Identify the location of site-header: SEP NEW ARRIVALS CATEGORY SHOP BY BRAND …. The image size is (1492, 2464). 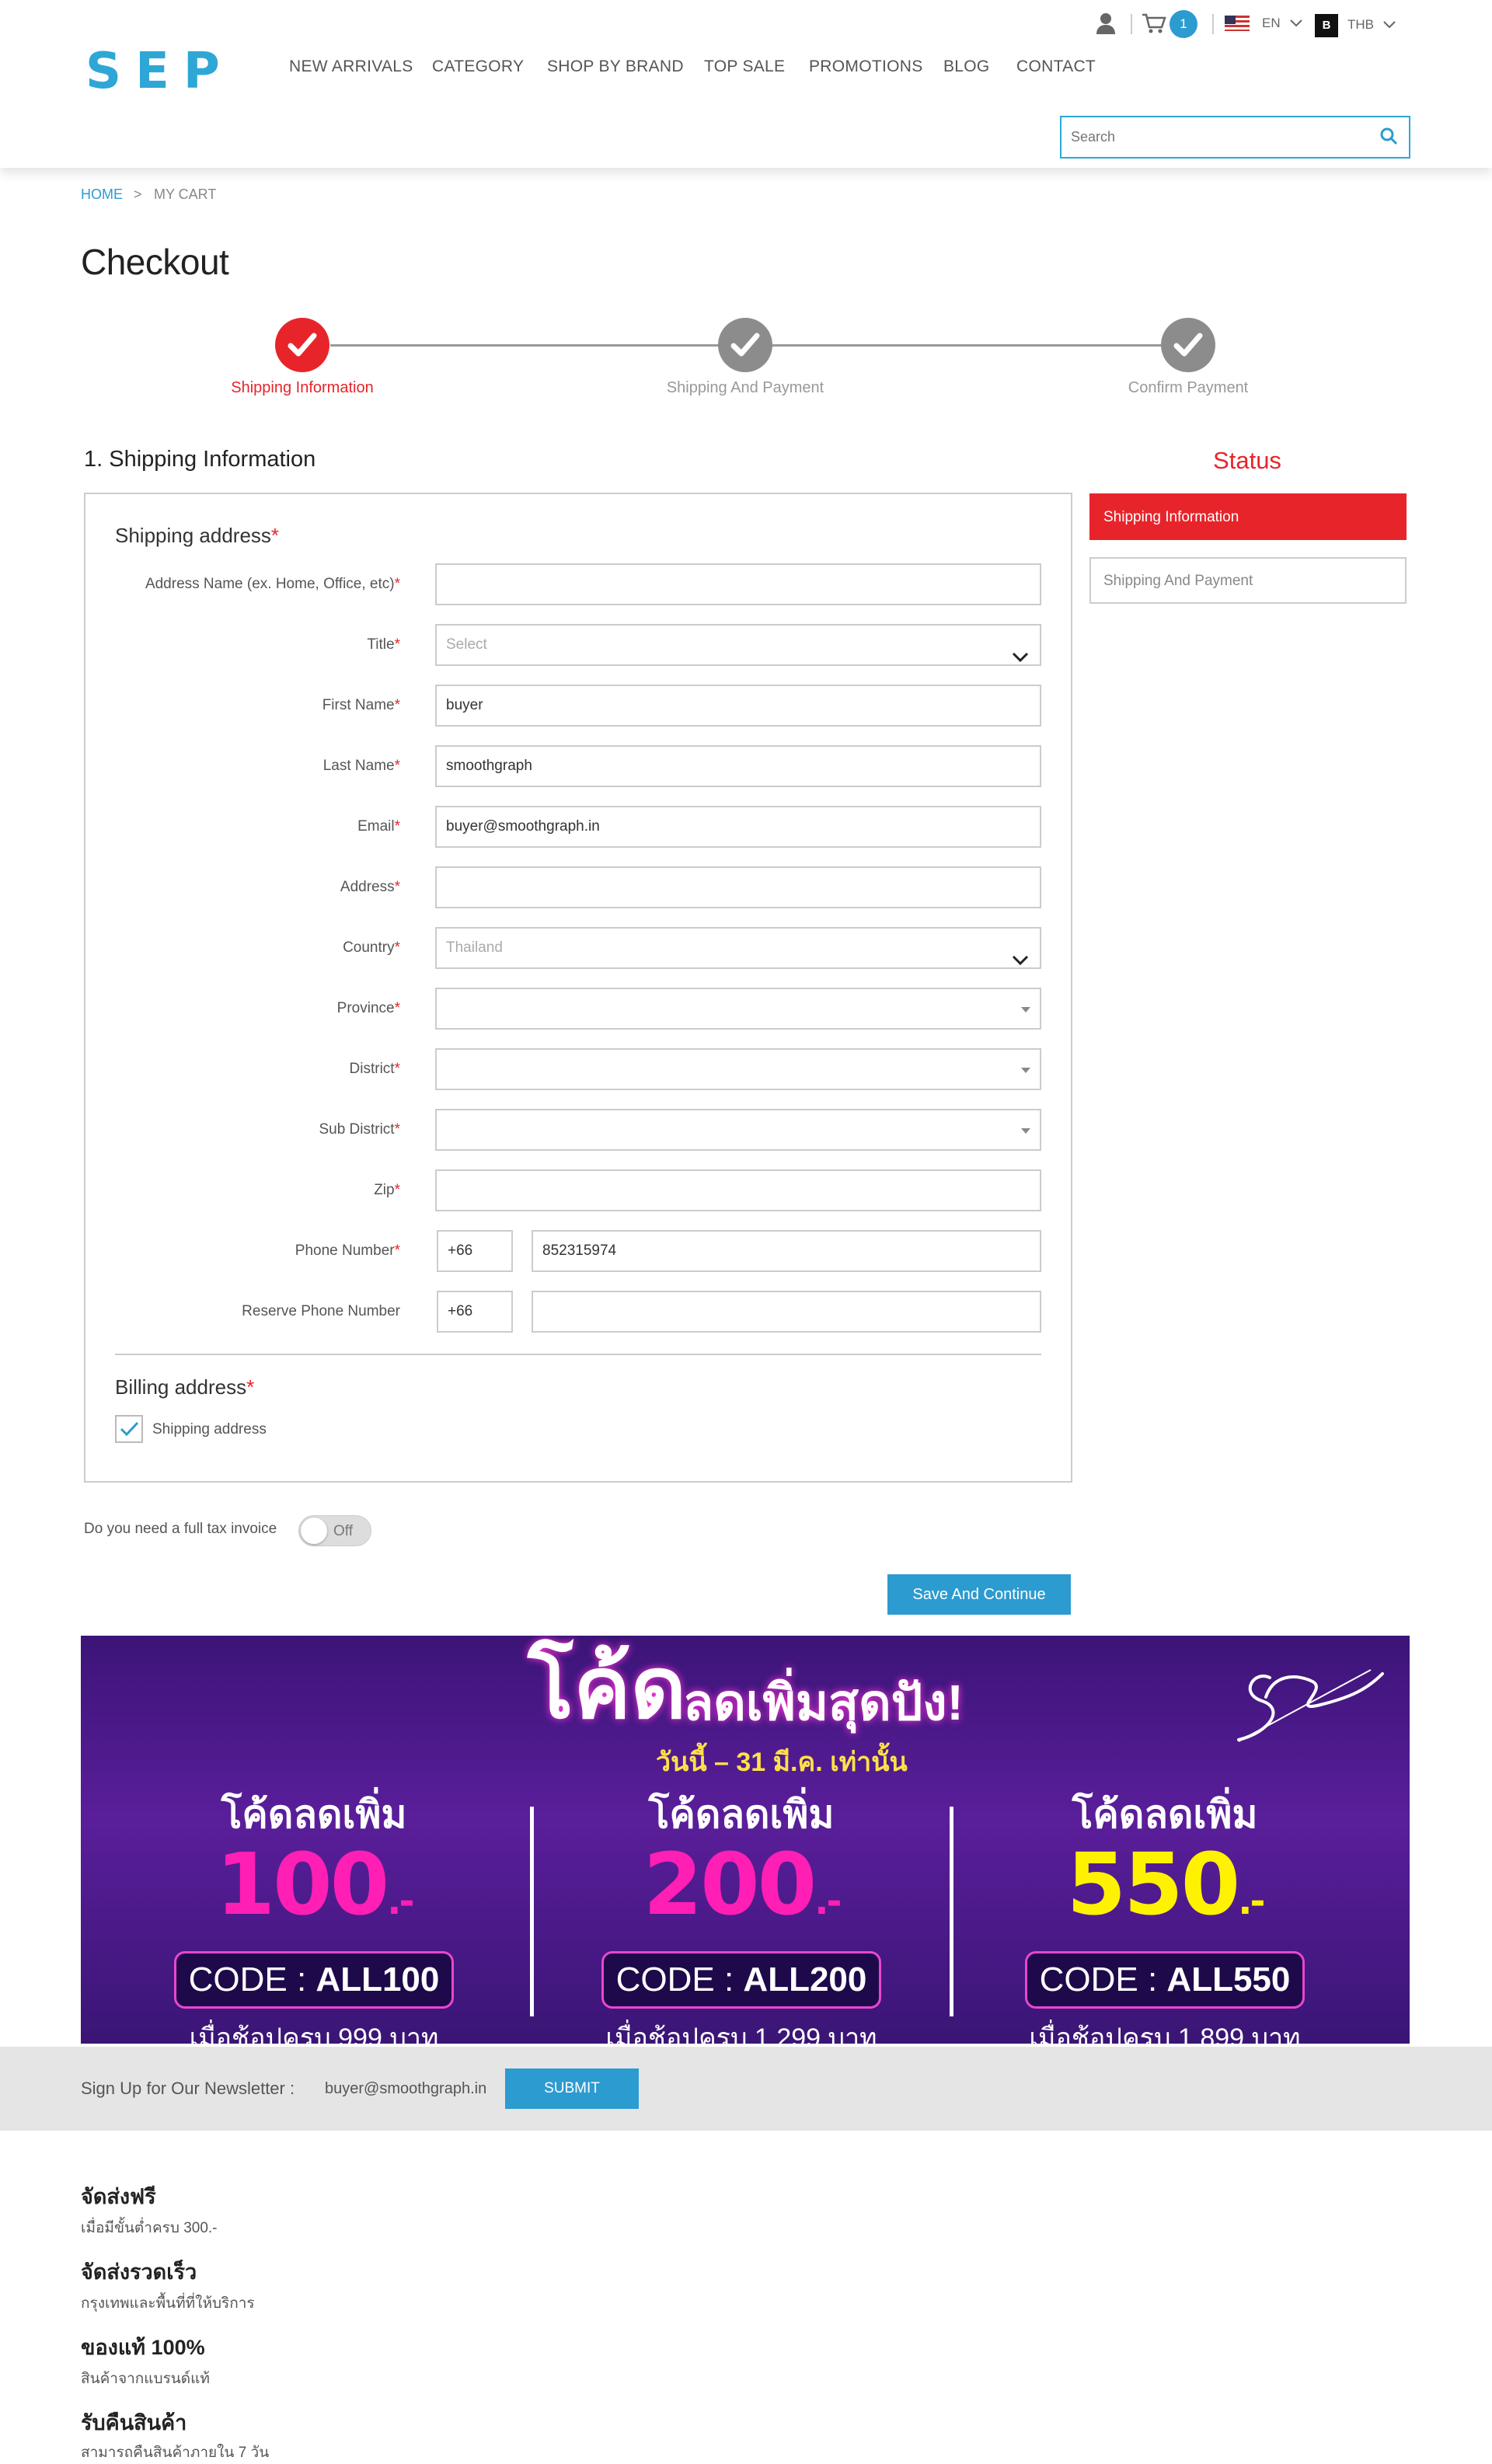
(746, 84).